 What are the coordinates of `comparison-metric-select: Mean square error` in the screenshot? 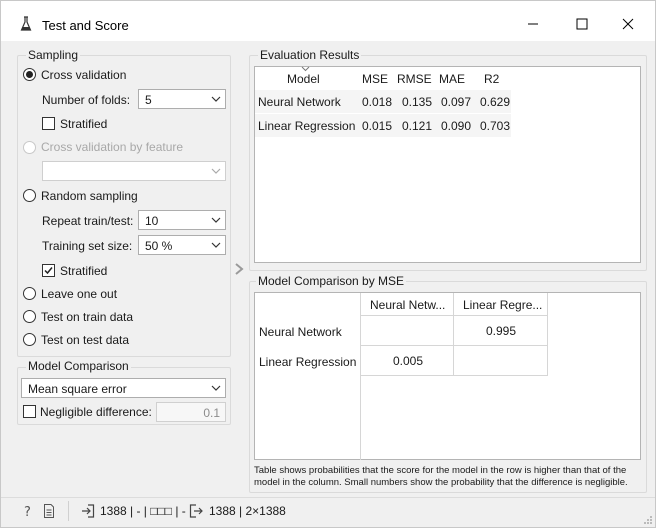 It's located at (123, 388).